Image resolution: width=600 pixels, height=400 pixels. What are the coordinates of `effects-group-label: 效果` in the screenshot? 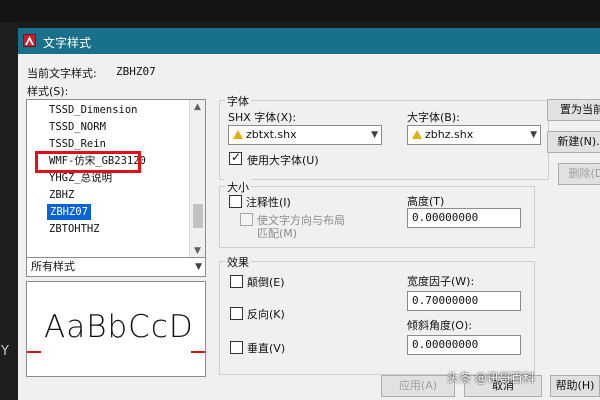 It's located at (238, 262).